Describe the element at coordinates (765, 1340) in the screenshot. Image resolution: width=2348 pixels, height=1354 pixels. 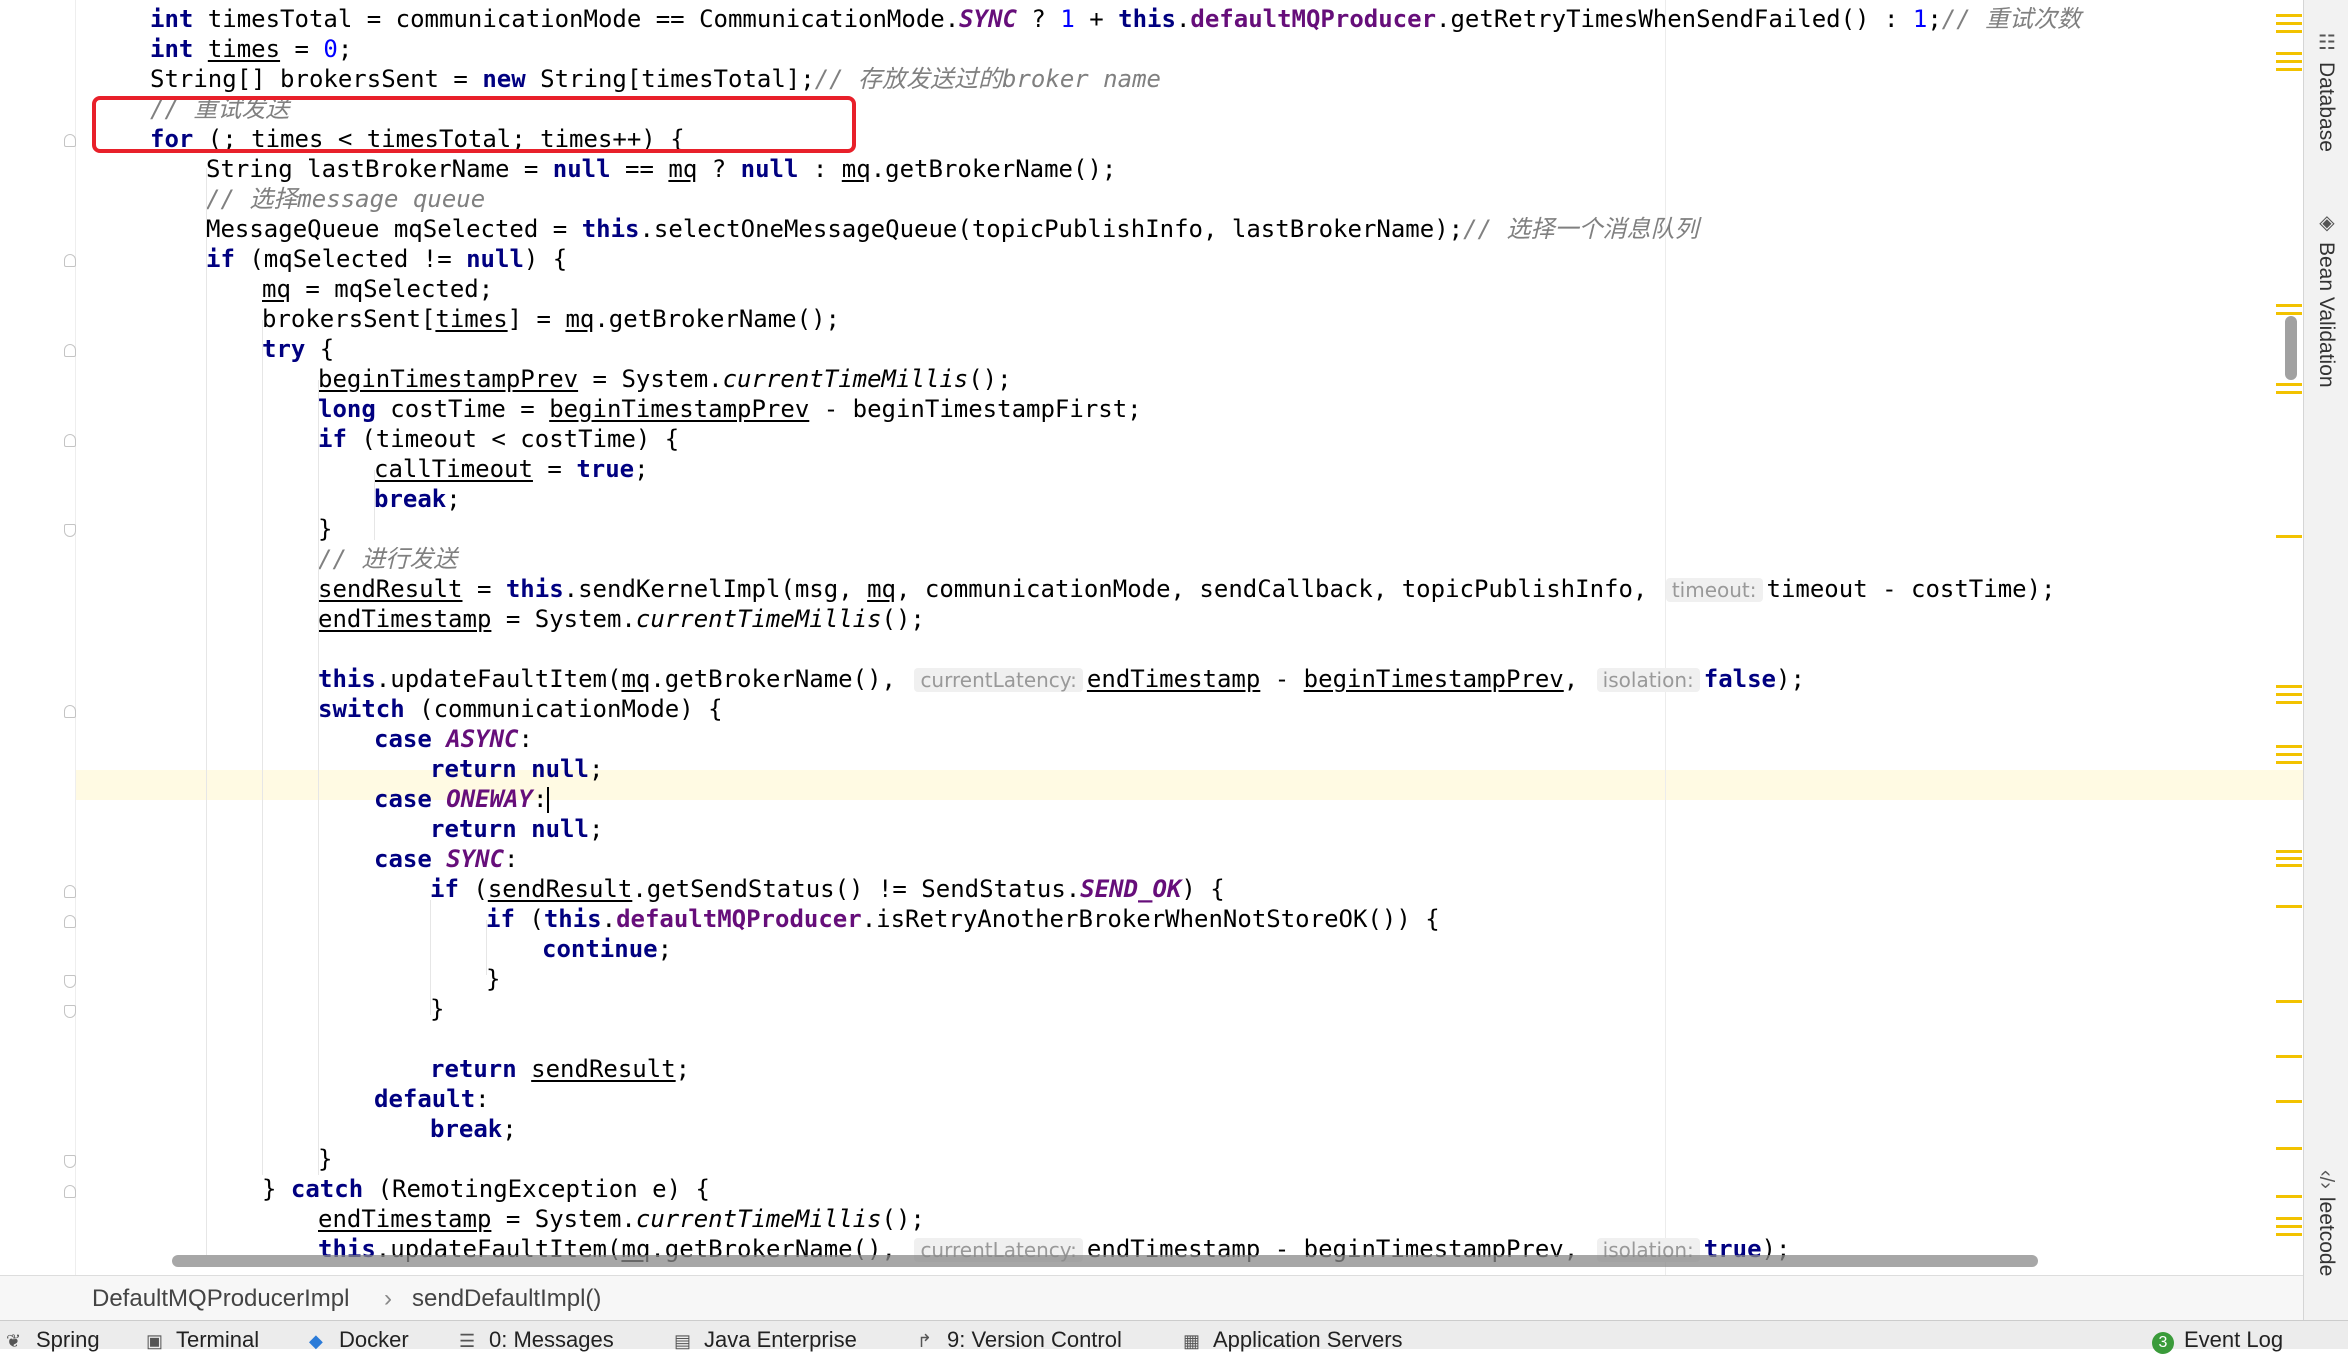
I see `tool-tab-java-enterprise: ▤ Java Enterprise` at that location.